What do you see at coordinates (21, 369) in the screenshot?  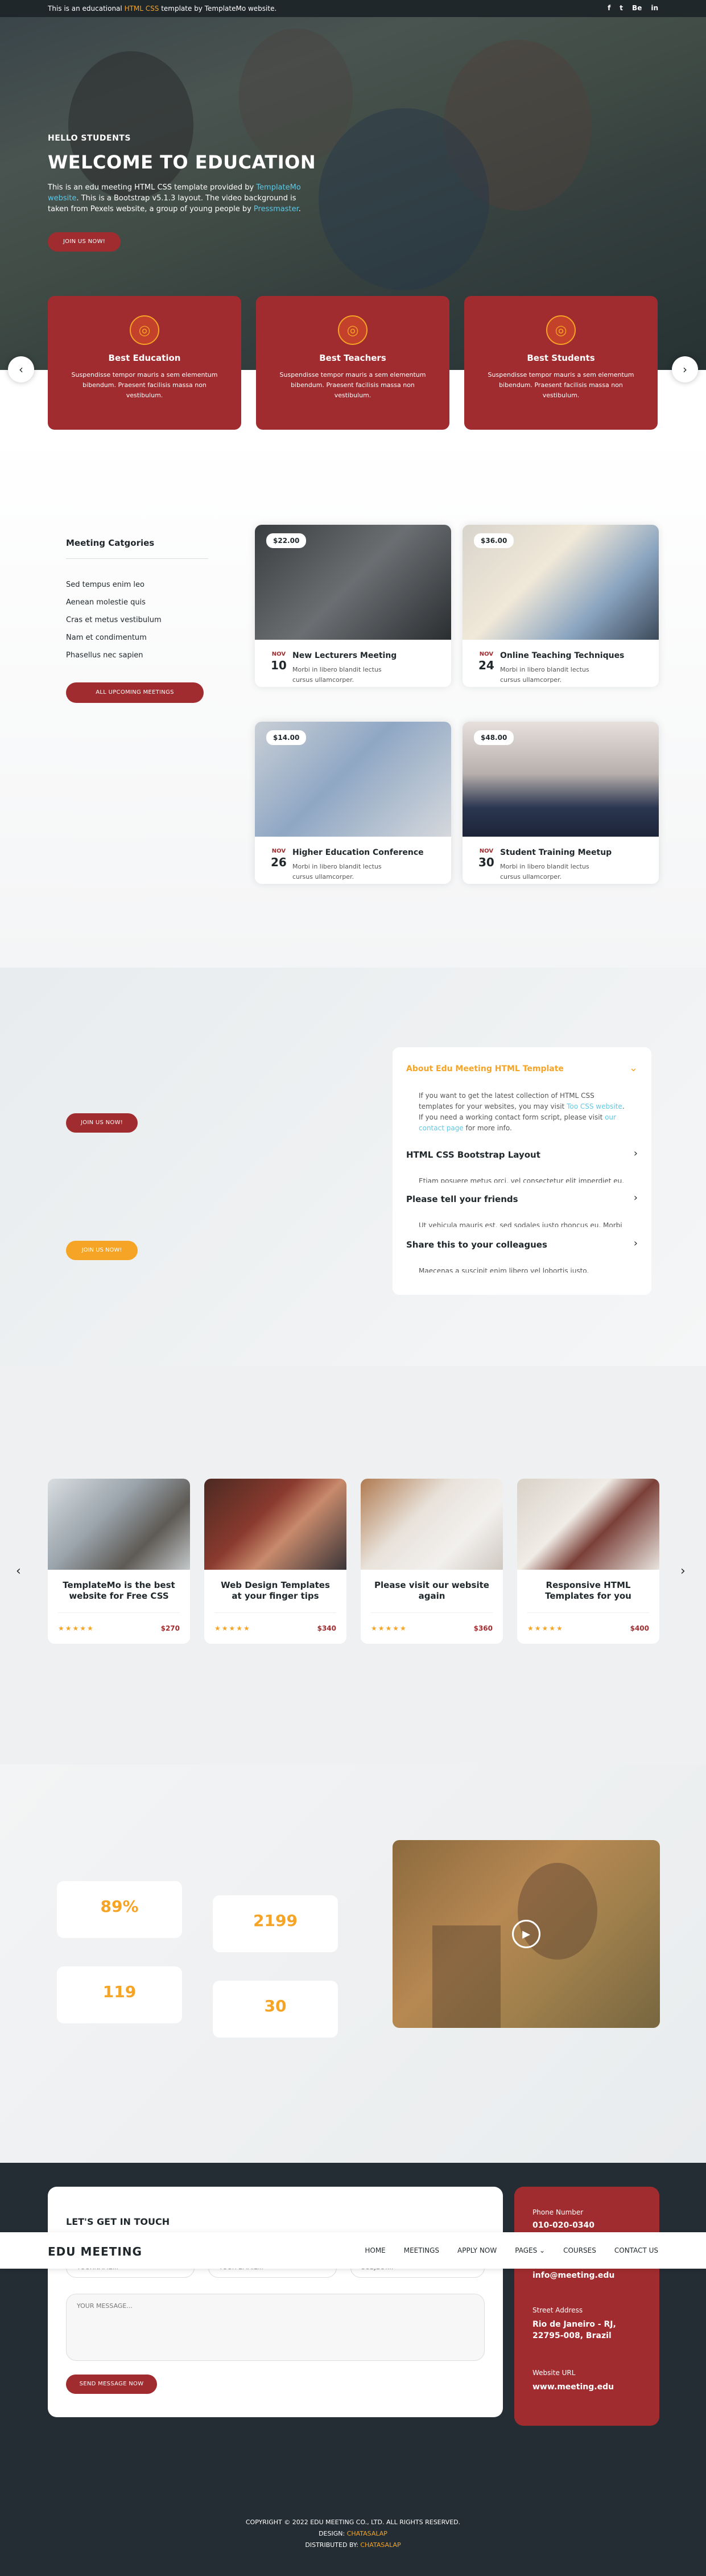 I see `prev-arrow-icon: ‹` at bounding box center [21, 369].